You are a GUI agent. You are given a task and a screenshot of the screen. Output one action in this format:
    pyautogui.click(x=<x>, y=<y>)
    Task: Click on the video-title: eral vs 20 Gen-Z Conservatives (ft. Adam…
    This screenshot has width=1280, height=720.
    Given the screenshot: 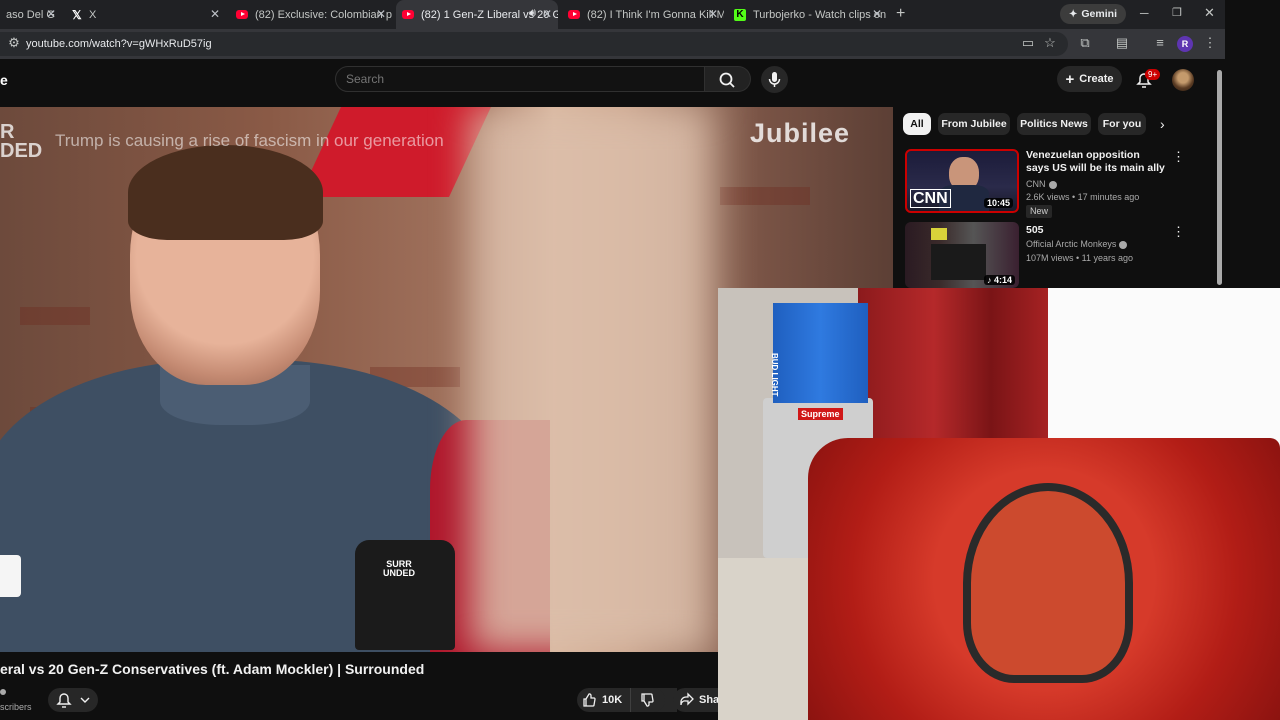 What is the action you would take?
    pyautogui.click(x=212, y=669)
    